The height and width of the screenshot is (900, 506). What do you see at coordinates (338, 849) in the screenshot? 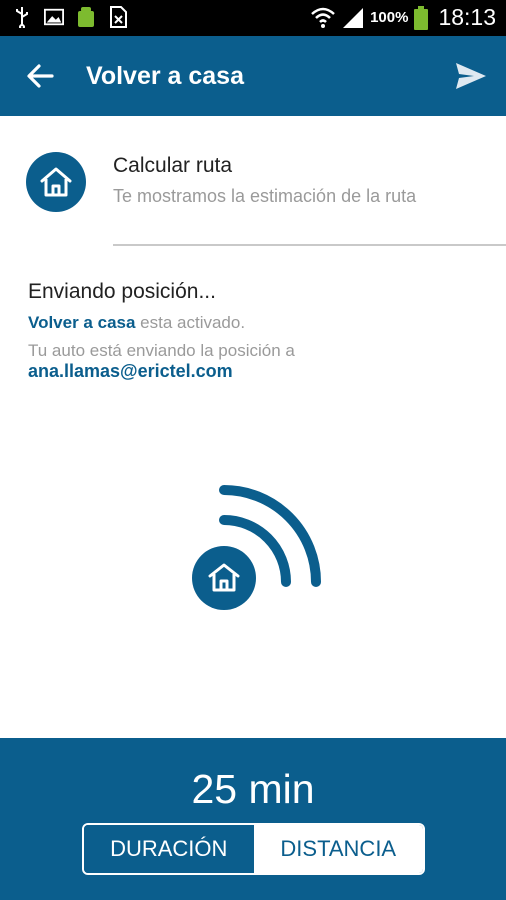
I see `distance-tab: DISTANCIA` at bounding box center [338, 849].